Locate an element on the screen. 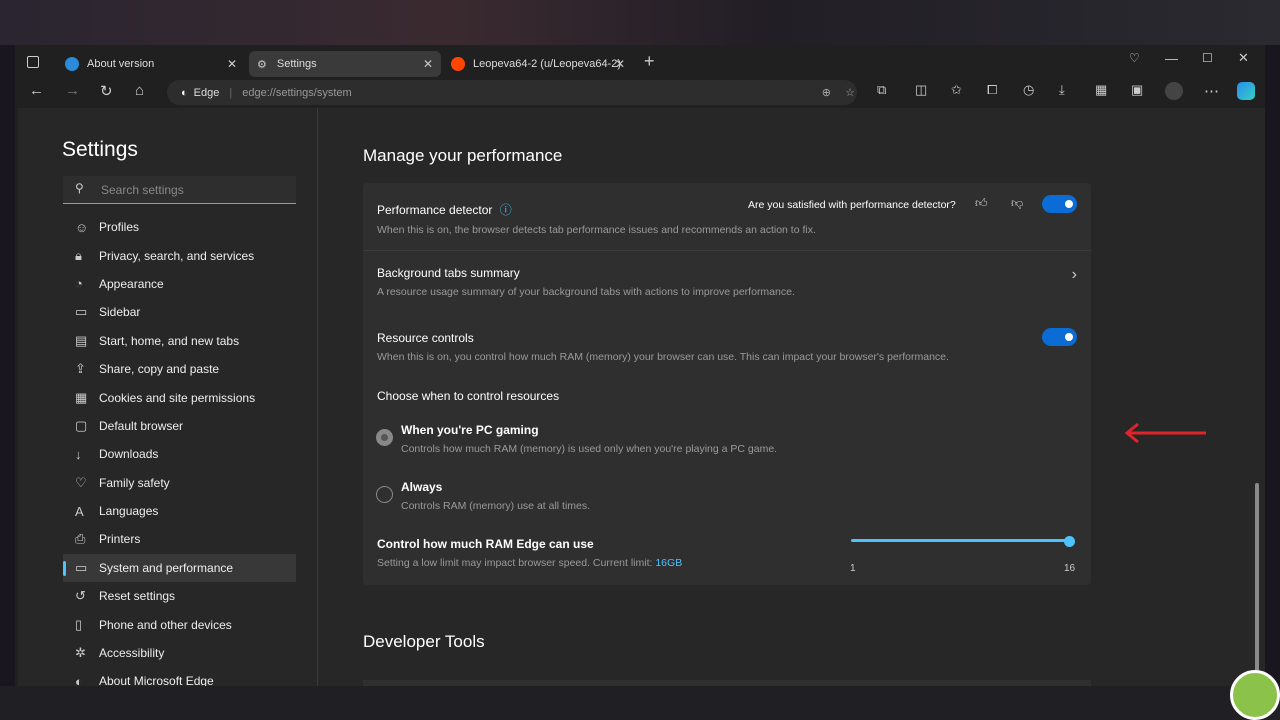 The height and width of the screenshot is (720, 1280). option-title: When you're PC gaming is located at coordinates (470, 430).